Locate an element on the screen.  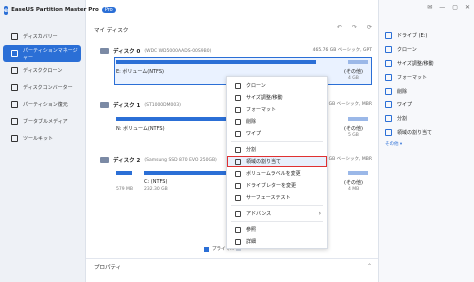
menu-item-surface-test: サーフェーステスト is located at coordinates (277, 197).